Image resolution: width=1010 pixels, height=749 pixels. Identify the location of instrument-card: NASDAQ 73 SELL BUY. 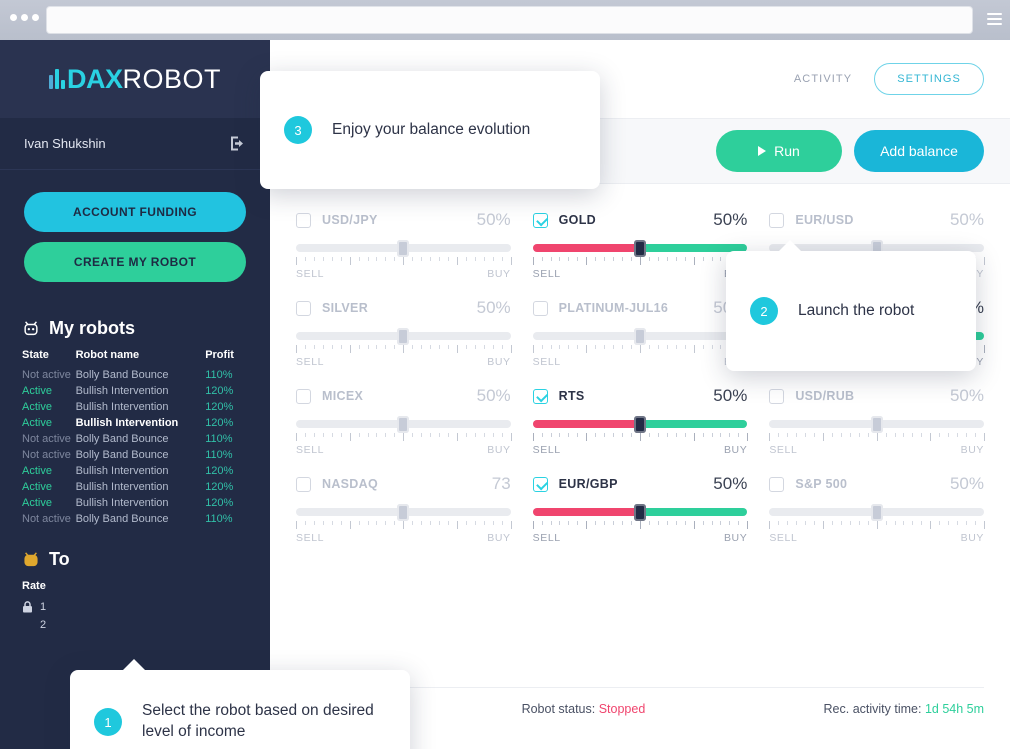
(404, 505).